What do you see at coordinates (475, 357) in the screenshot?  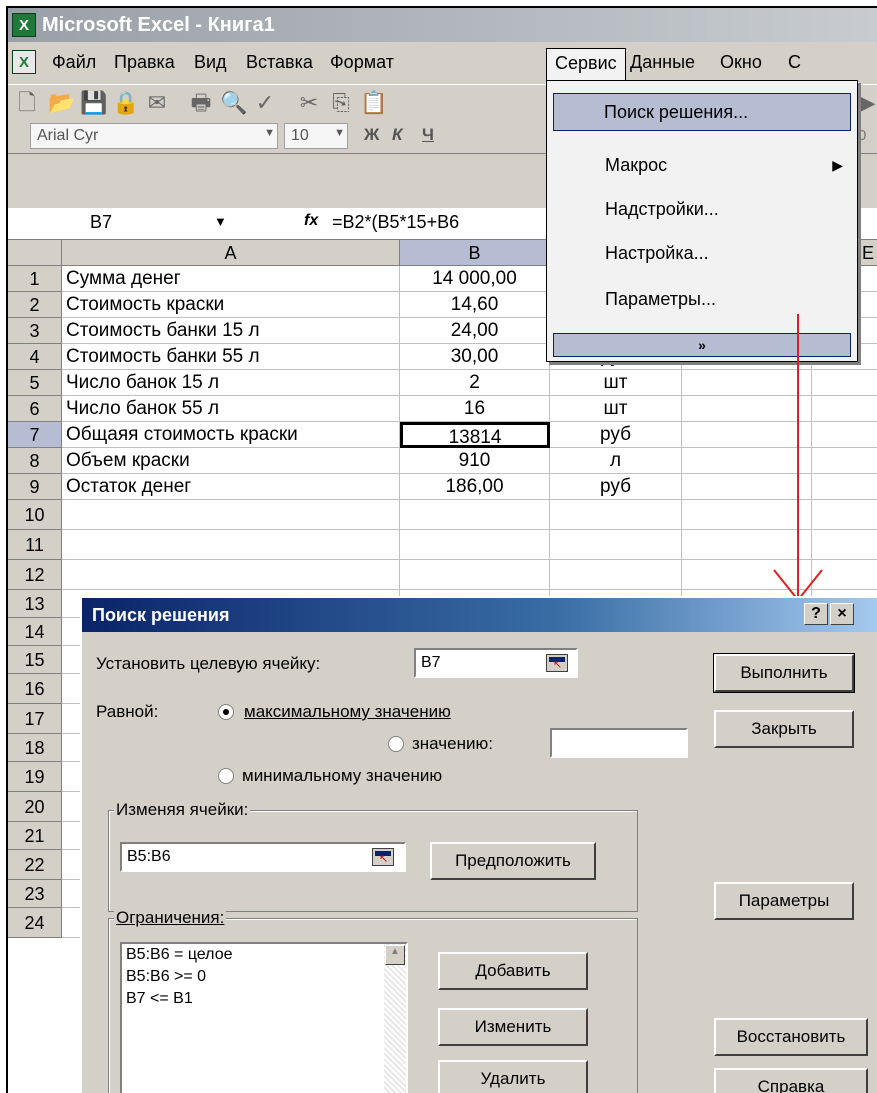 I see `table-cell: 30,00` at bounding box center [475, 357].